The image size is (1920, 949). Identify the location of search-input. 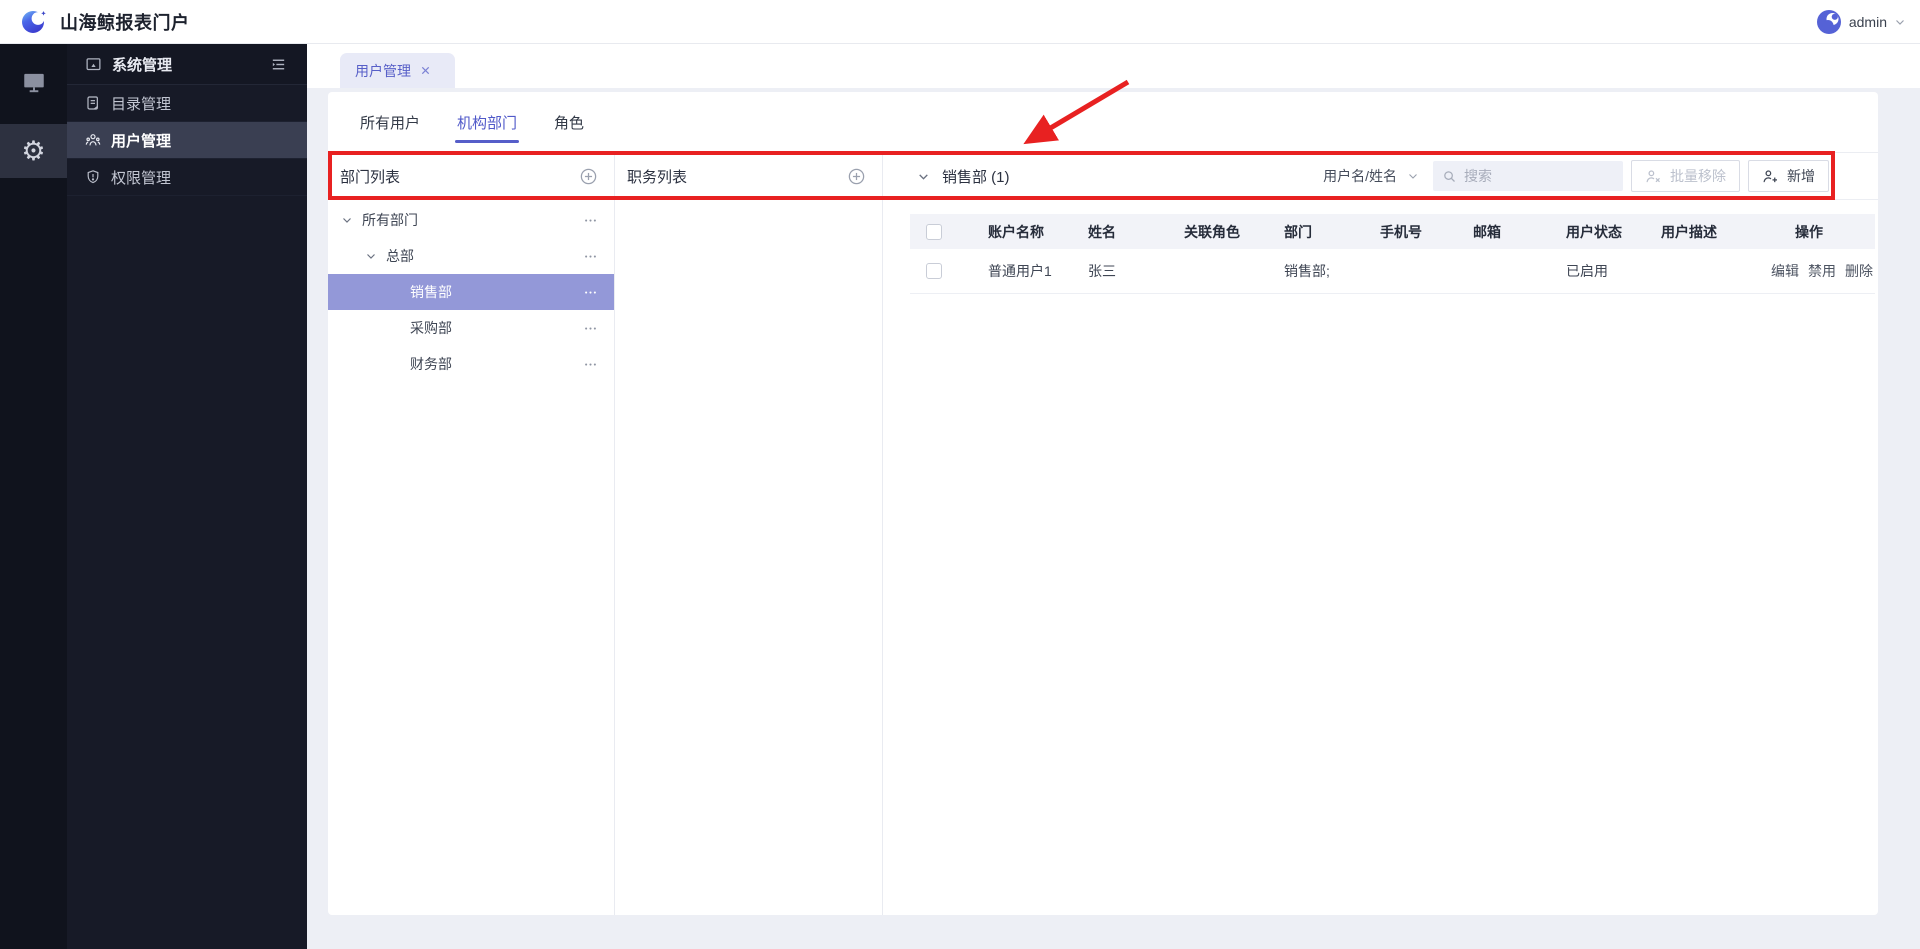
(1534, 176).